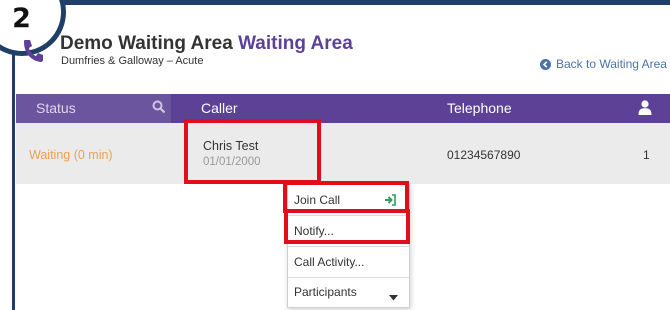 The image size is (670, 310). What do you see at coordinates (341, 2) in the screenshot?
I see `frame-top-border` at bounding box center [341, 2].